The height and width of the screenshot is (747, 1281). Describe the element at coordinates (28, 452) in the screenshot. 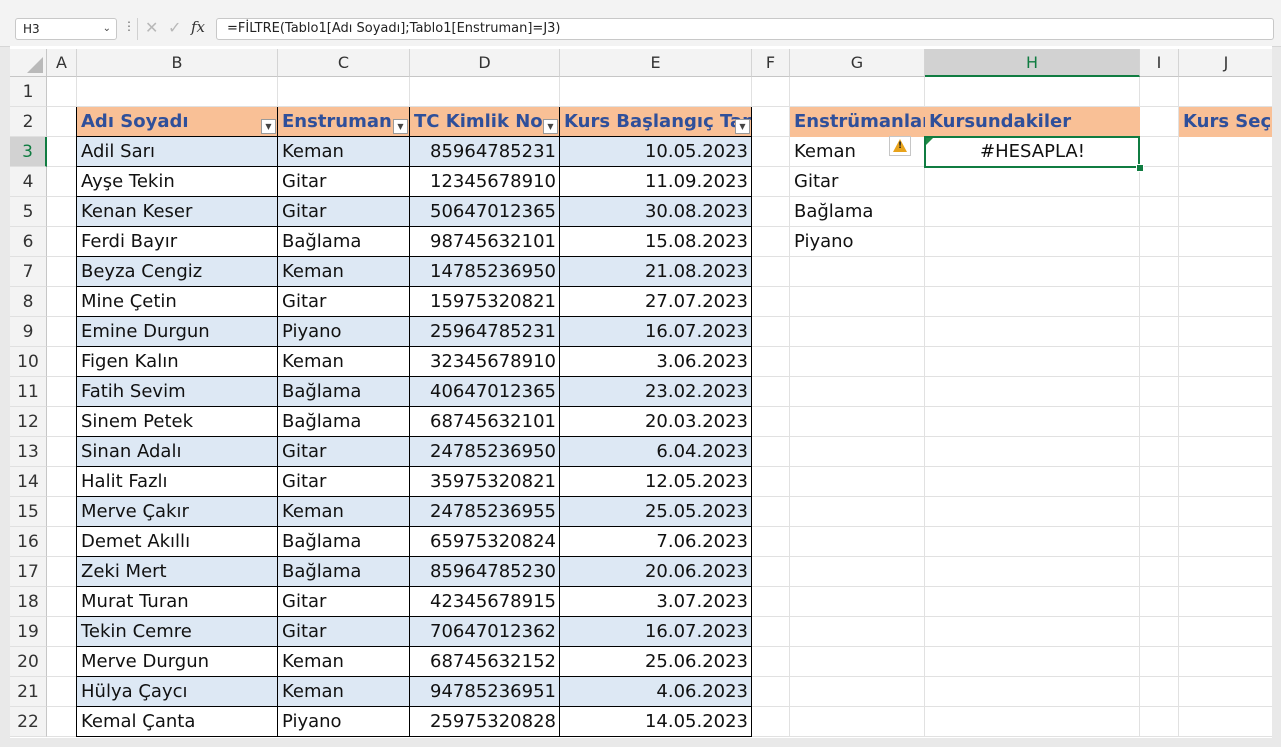

I see `row-header-13: 13` at that location.